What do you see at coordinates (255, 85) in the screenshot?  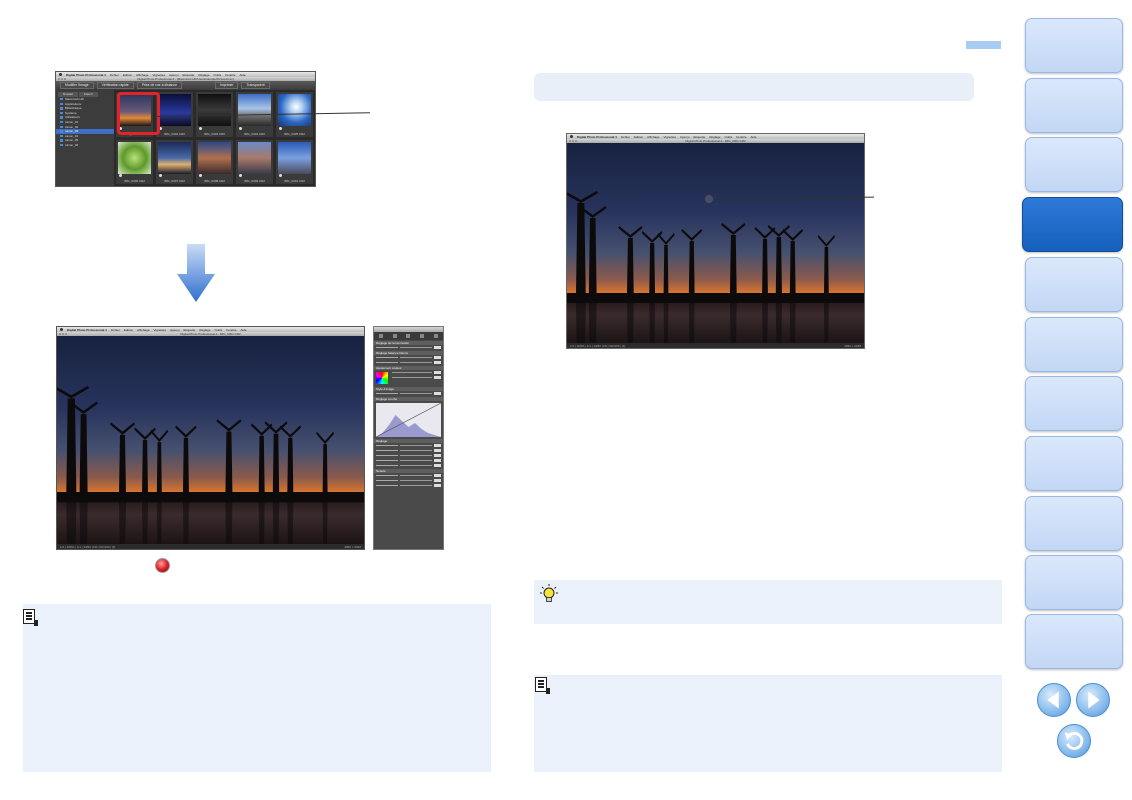 I see `transfer-button: Transparent` at bounding box center [255, 85].